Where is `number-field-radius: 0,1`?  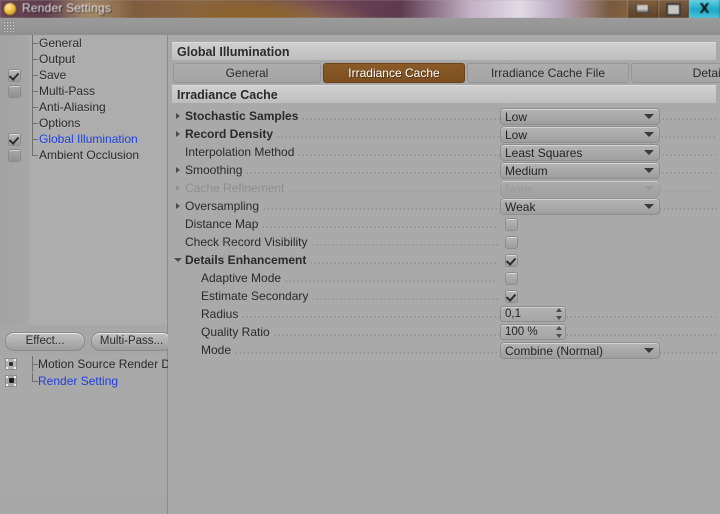
number-field-radius: 0,1 is located at coordinates (533, 314).